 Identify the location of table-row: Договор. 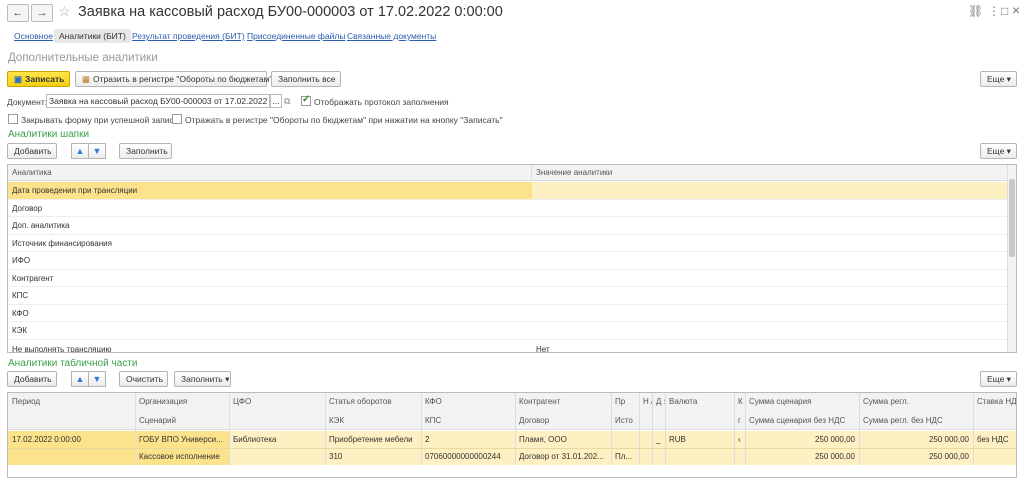
(508, 208).